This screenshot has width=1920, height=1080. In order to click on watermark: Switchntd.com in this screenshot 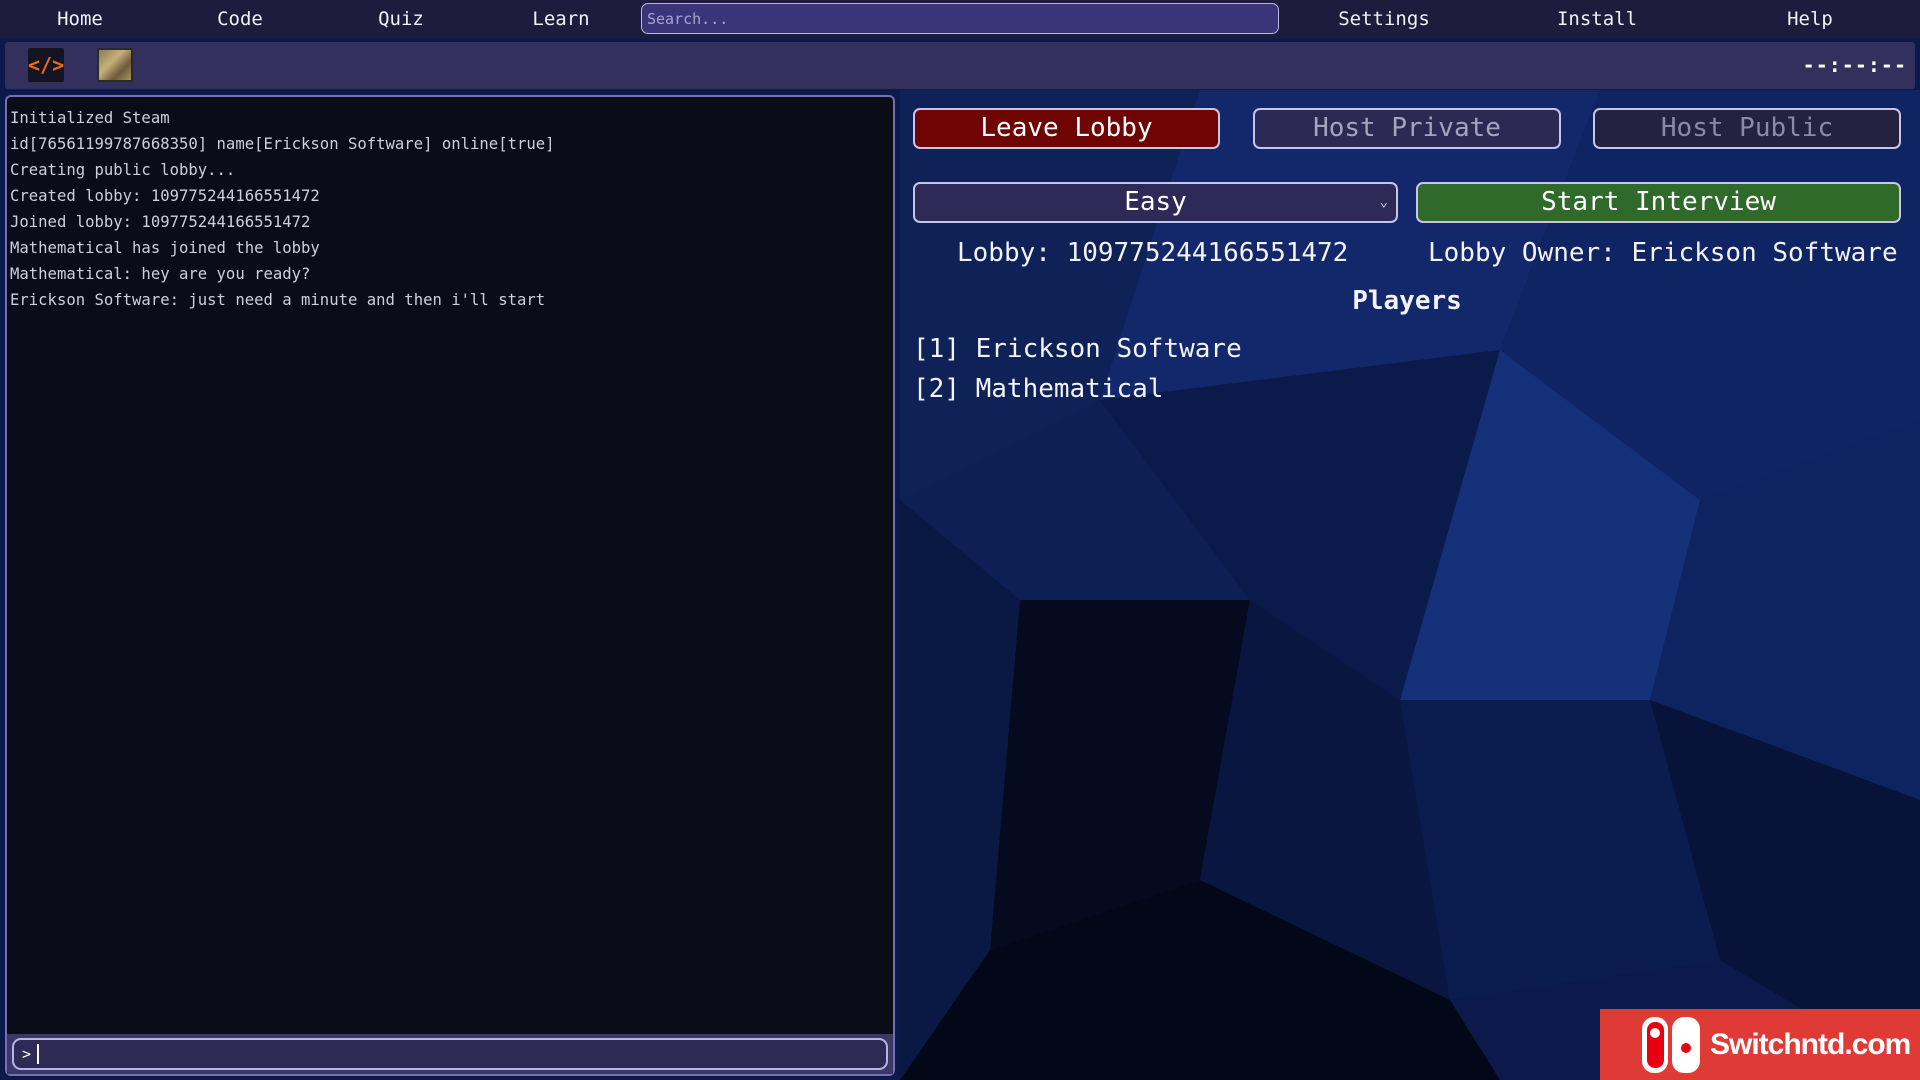, I will do `click(1760, 1044)`.